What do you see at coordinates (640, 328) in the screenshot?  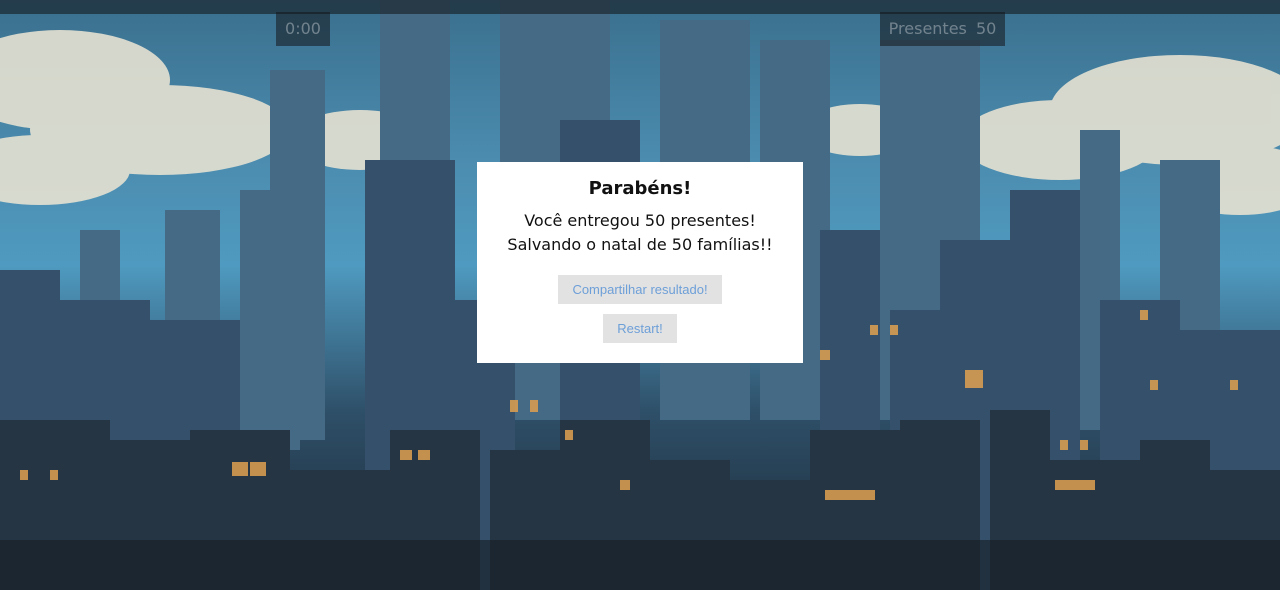 I see `restart-button: Restart!` at bounding box center [640, 328].